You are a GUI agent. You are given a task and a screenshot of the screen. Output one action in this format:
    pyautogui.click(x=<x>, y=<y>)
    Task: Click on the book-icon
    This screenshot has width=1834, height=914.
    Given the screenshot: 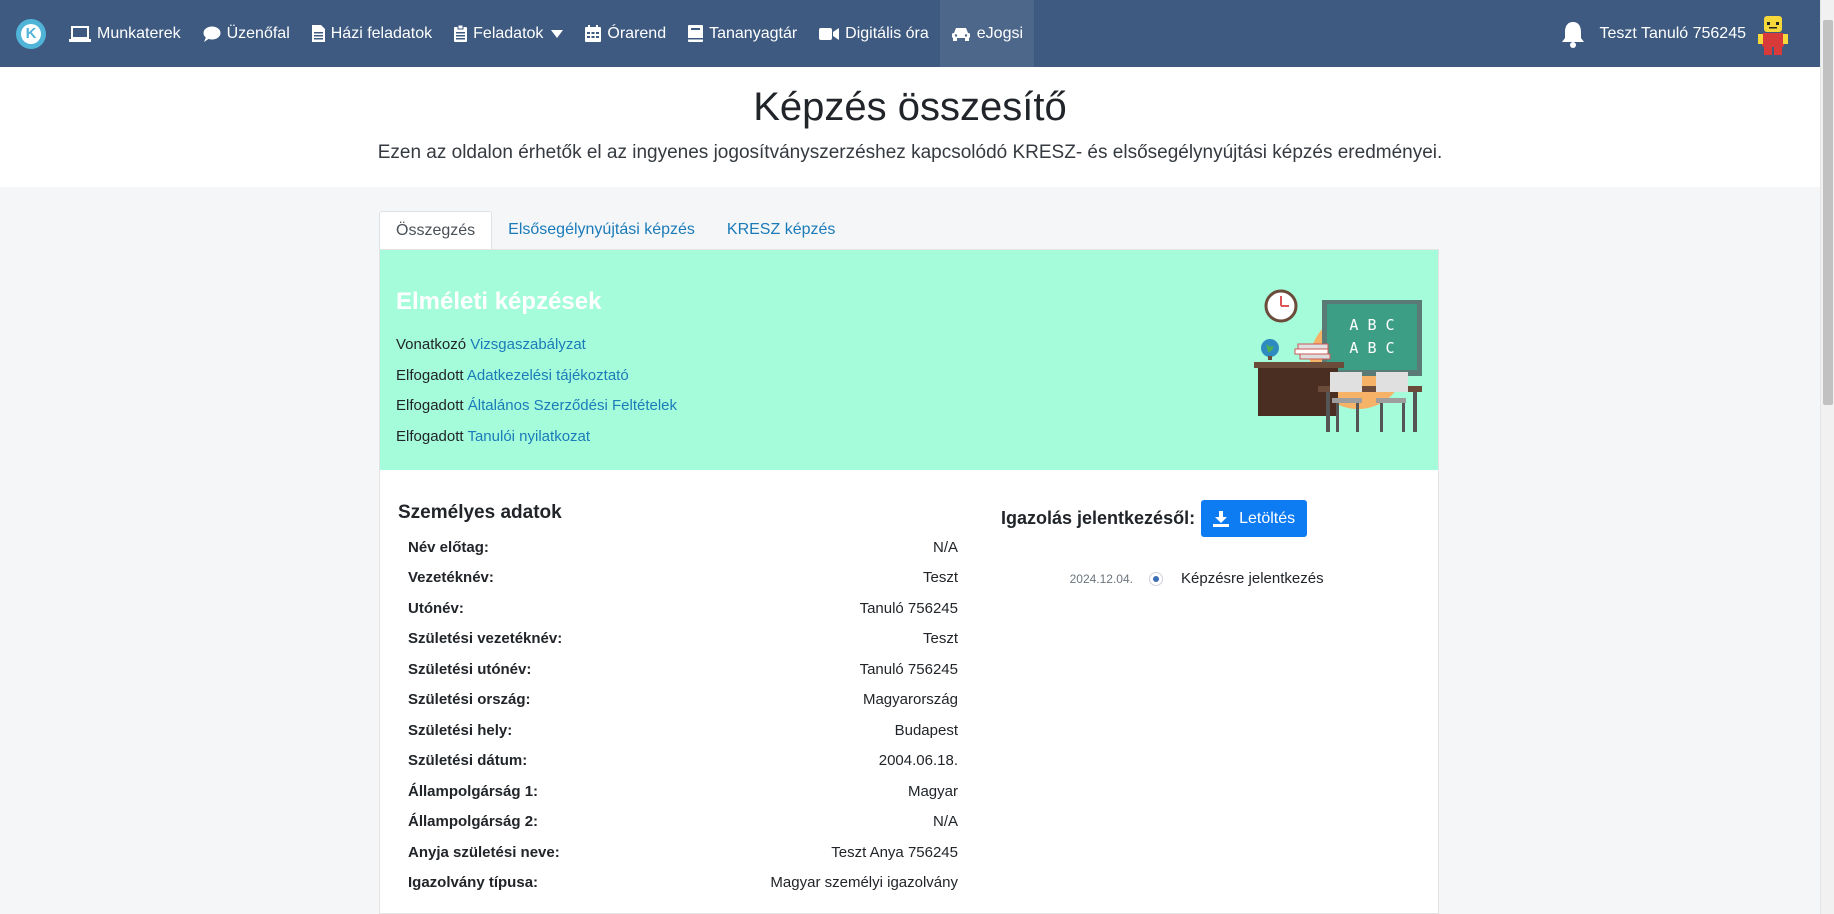 What is the action you would take?
    pyautogui.click(x=696, y=33)
    